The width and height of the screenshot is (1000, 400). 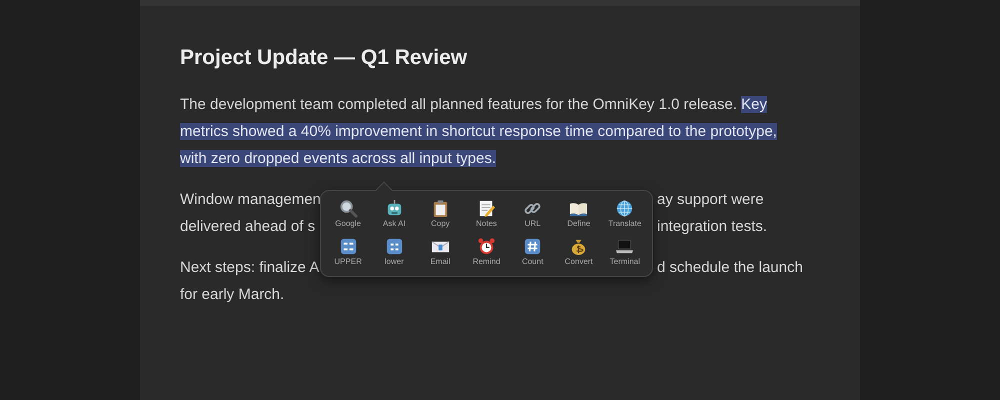 I want to click on hash-tile-icon, so click(x=532, y=246).